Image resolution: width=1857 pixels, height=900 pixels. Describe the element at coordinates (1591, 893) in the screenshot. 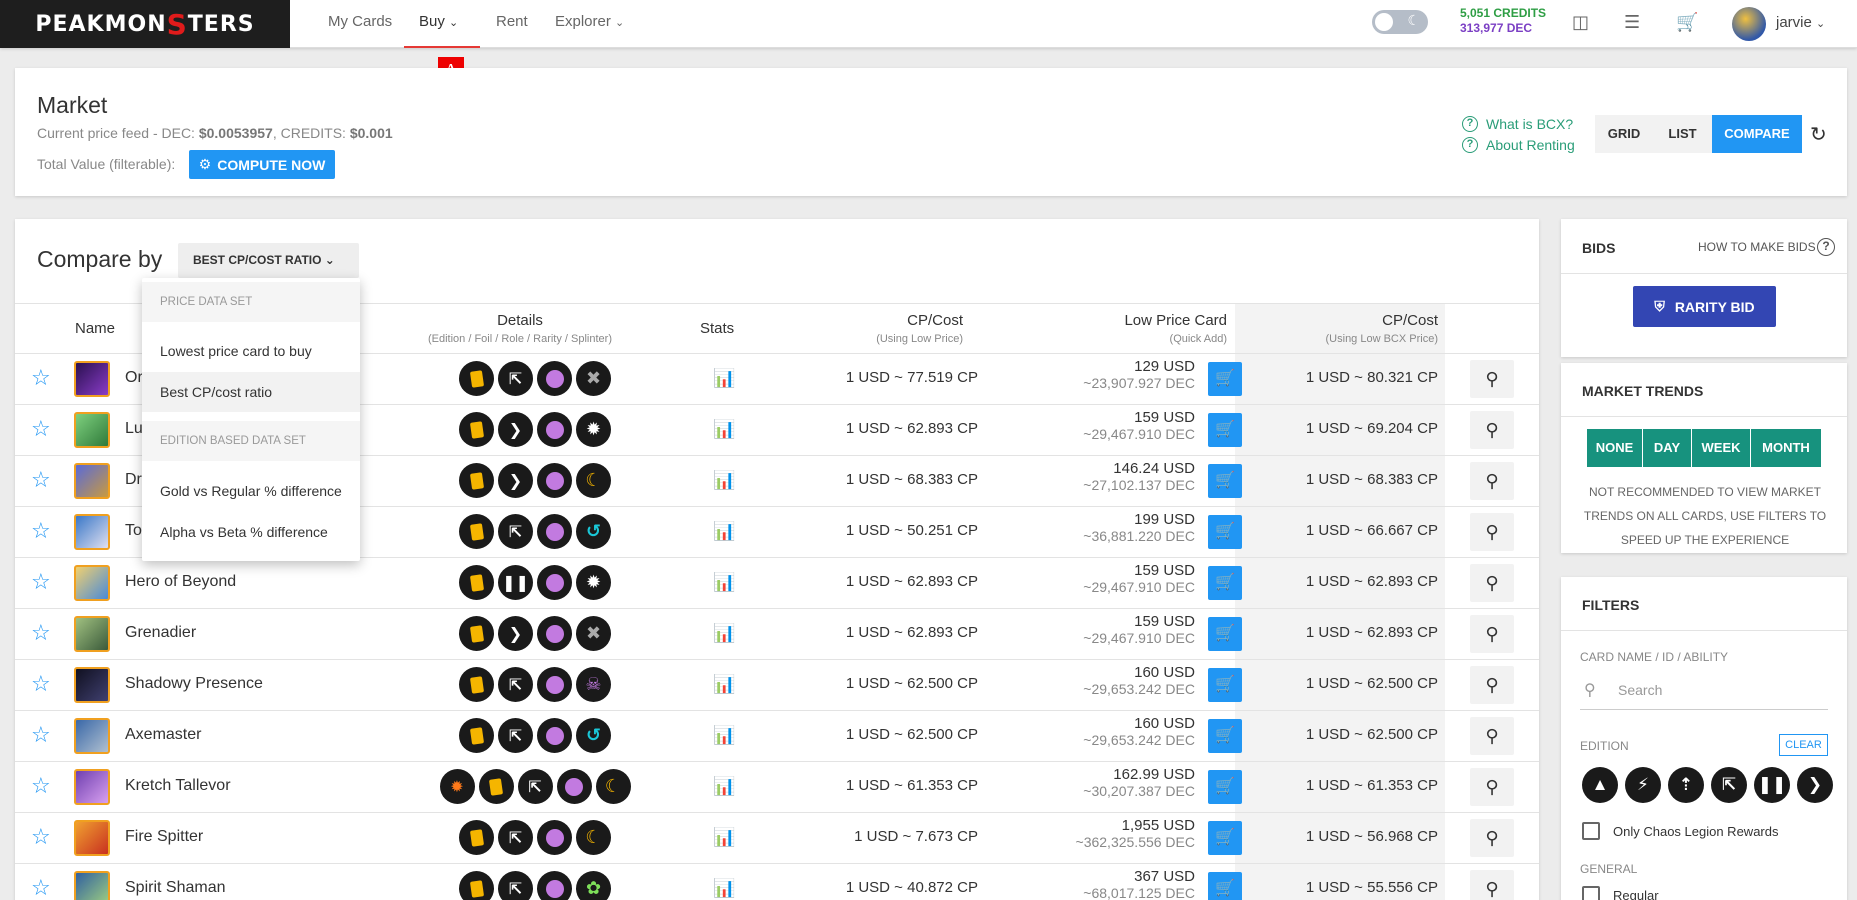

I see `regular-checkbox` at that location.